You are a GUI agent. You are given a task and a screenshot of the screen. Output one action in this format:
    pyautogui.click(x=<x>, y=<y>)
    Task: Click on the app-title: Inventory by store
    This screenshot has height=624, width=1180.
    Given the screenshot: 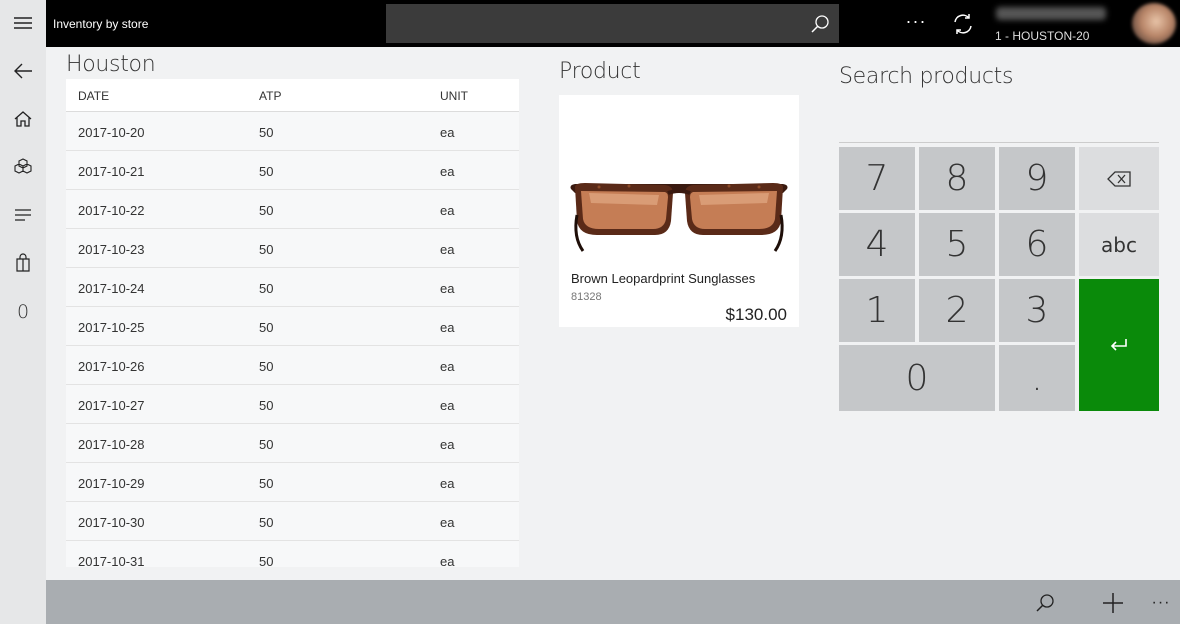 What is the action you would take?
    pyautogui.click(x=101, y=24)
    